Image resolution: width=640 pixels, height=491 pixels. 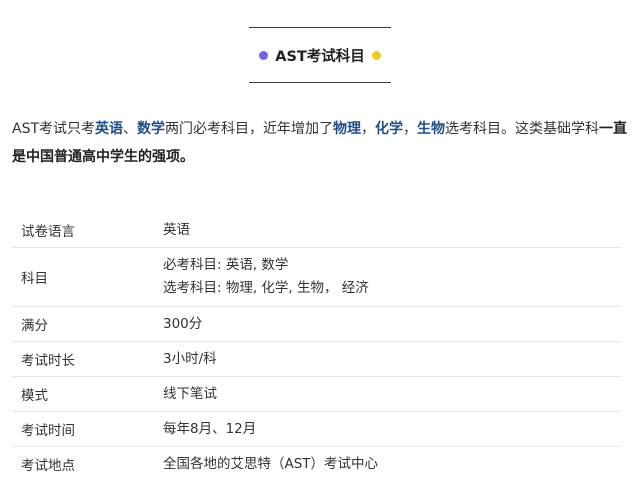 What do you see at coordinates (376, 55) in the screenshot?
I see `yellow-dot-icon` at bounding box center [376, 55].